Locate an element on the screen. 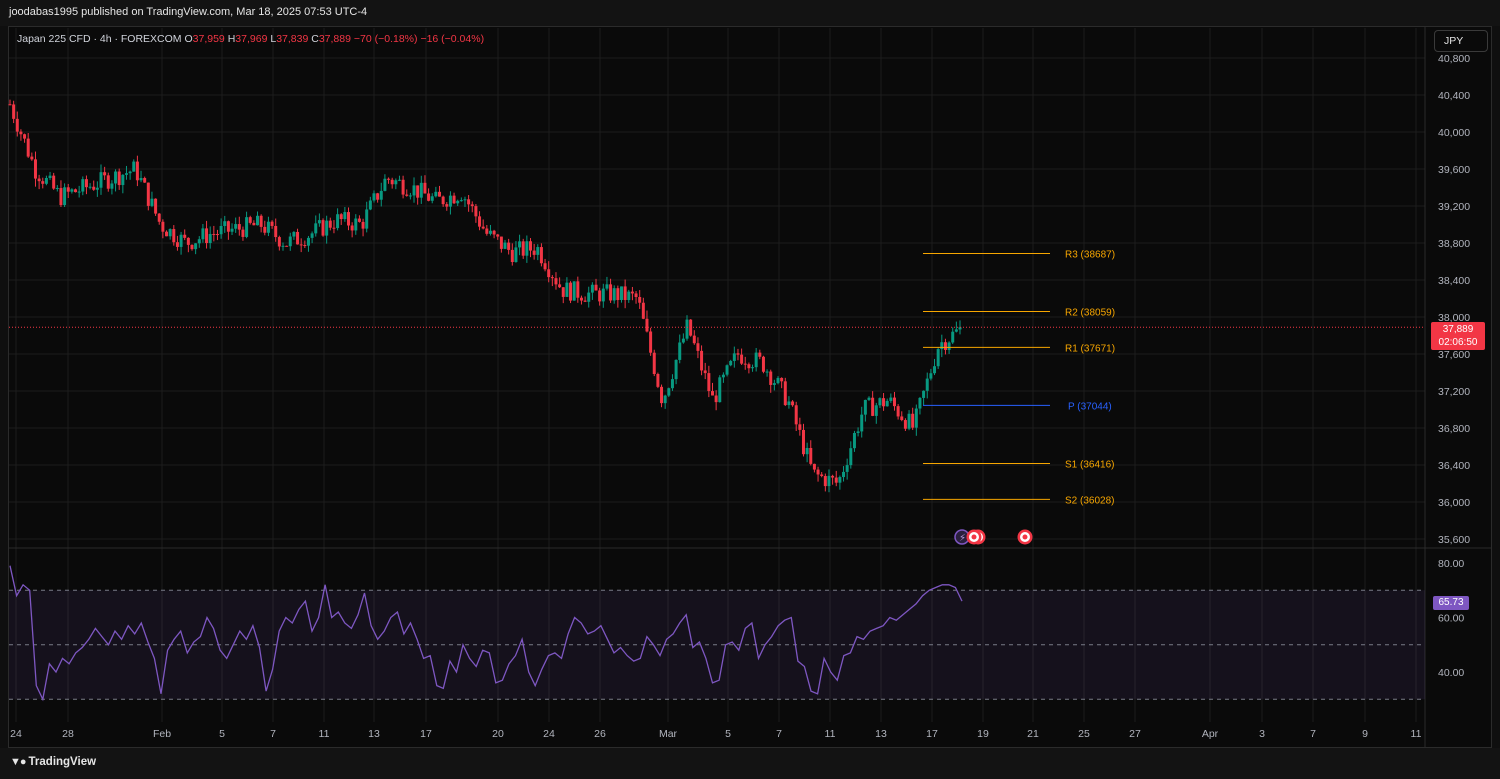 This screenshot has width=1500, height=779. open-value: 37,959 is located at coordinates (208, 39).